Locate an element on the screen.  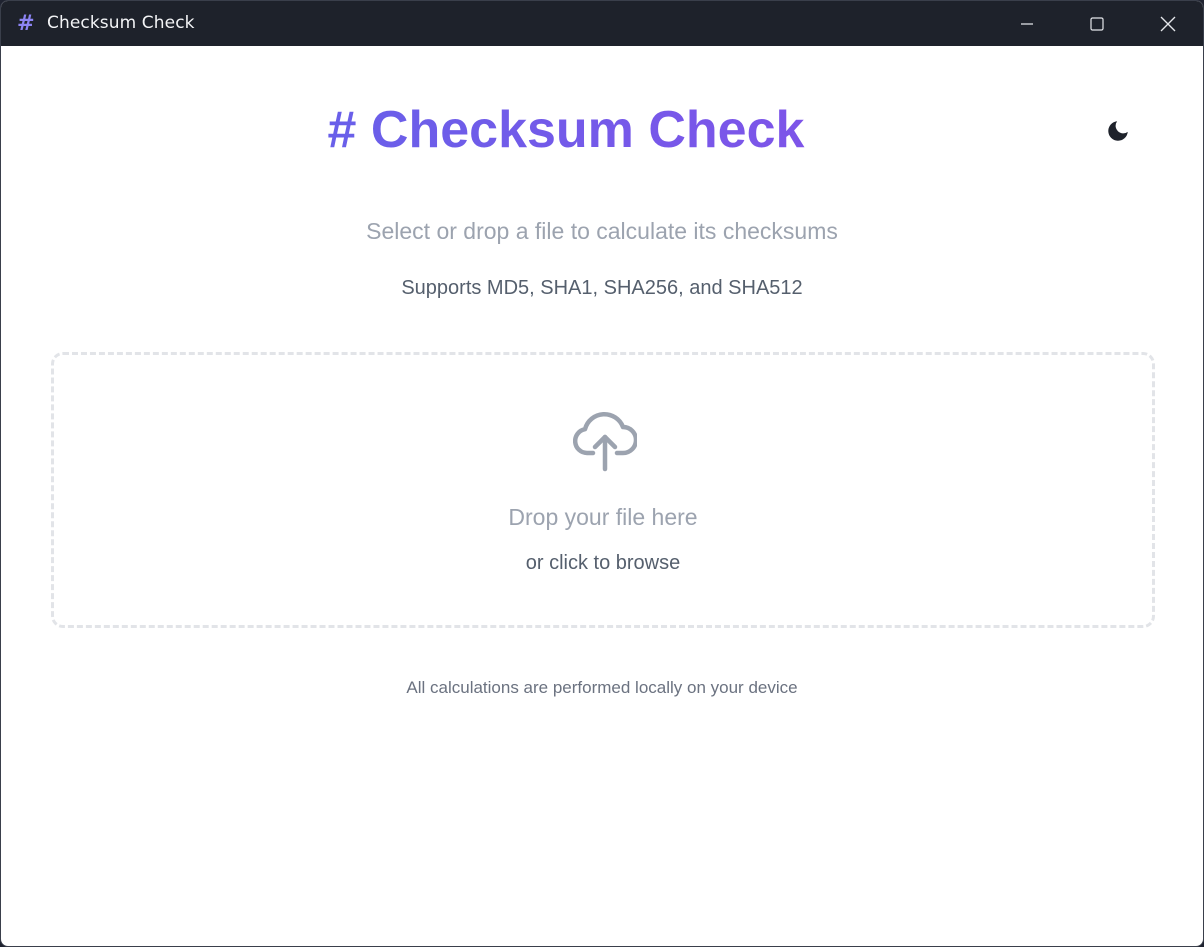
minimize-icon is located at coordinates (1027, 23).